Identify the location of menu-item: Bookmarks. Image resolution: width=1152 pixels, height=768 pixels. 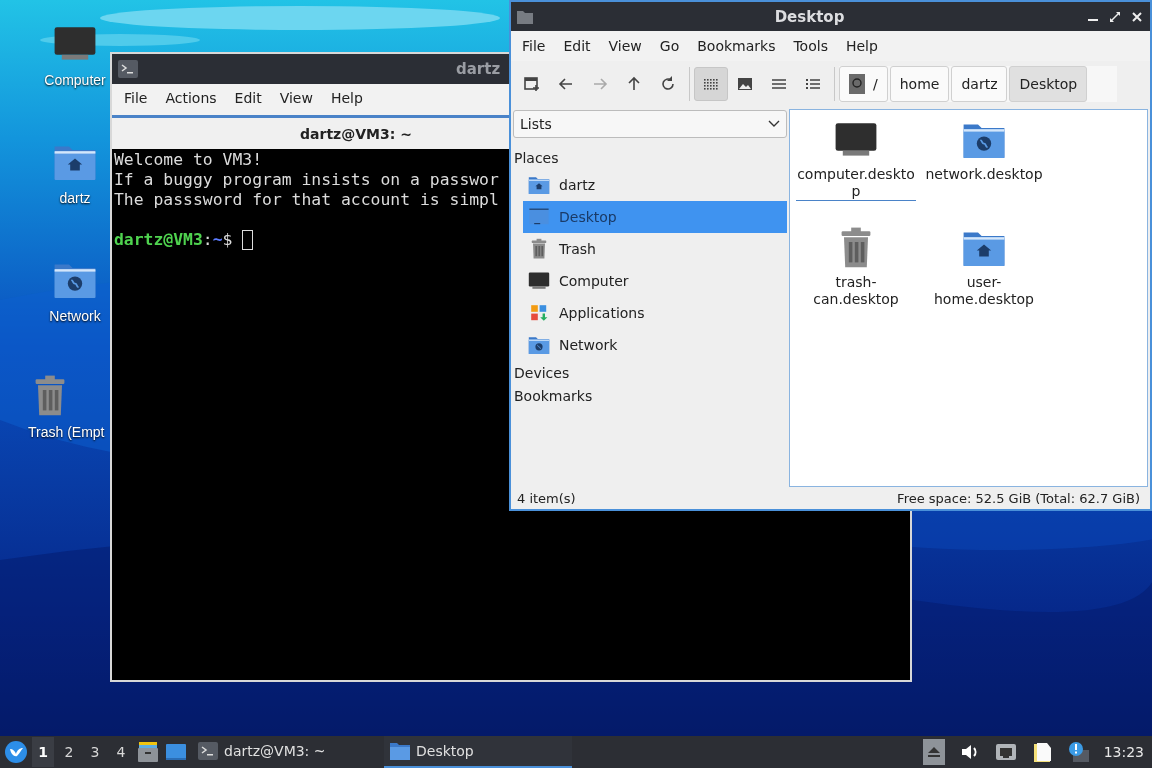
(736, 46).